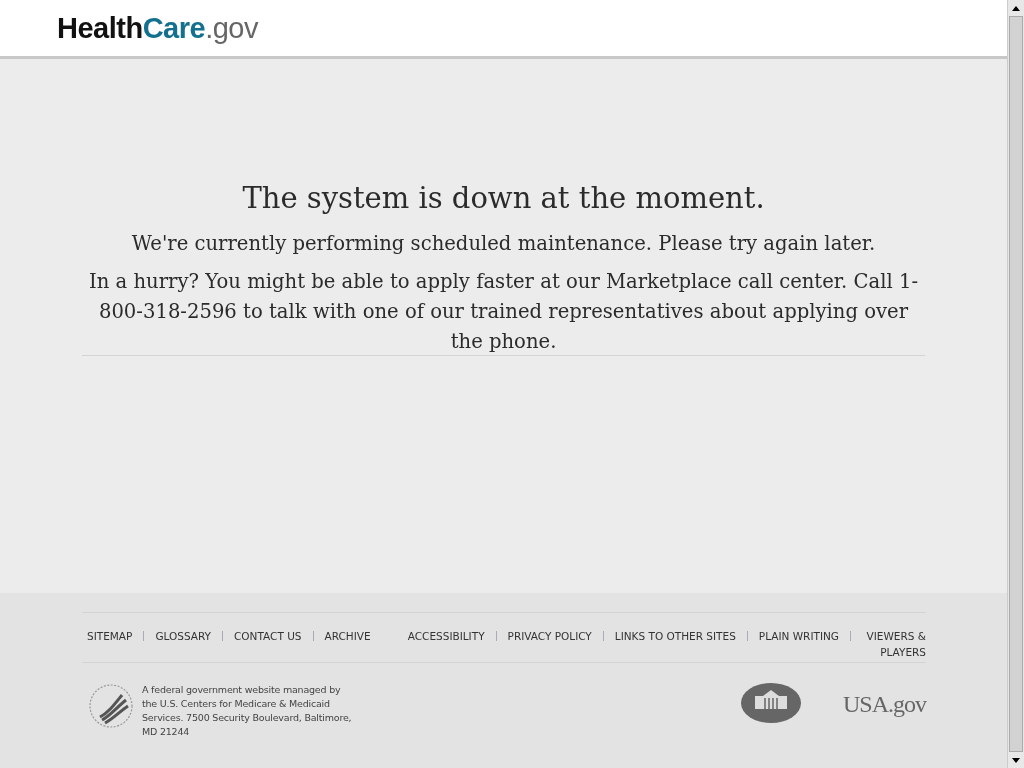 The image size is (1024, 768). What do you see at coordinates (1016, 8) in the screenshot?
I see `scroll-up-icon` at bounding box center [1016, 8].